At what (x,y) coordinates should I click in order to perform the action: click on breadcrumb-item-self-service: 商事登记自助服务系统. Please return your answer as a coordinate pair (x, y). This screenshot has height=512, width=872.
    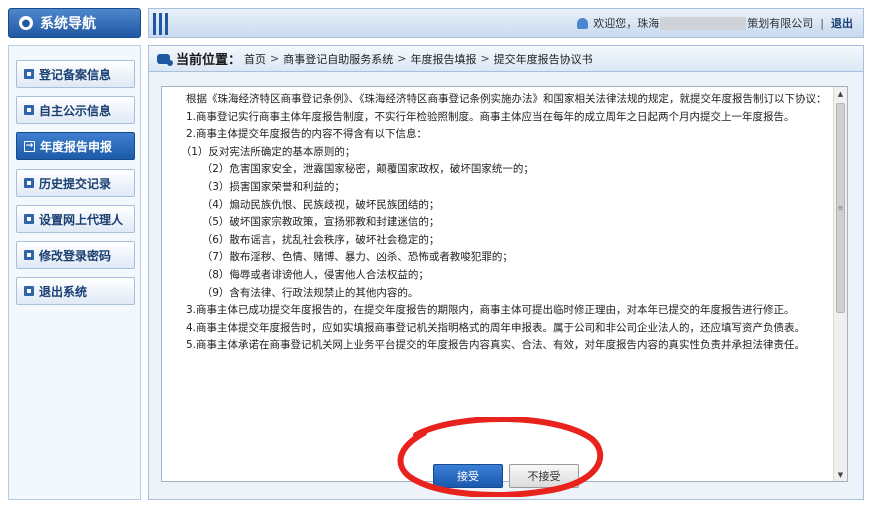
    Looking at the image, I should click on (338, 59).